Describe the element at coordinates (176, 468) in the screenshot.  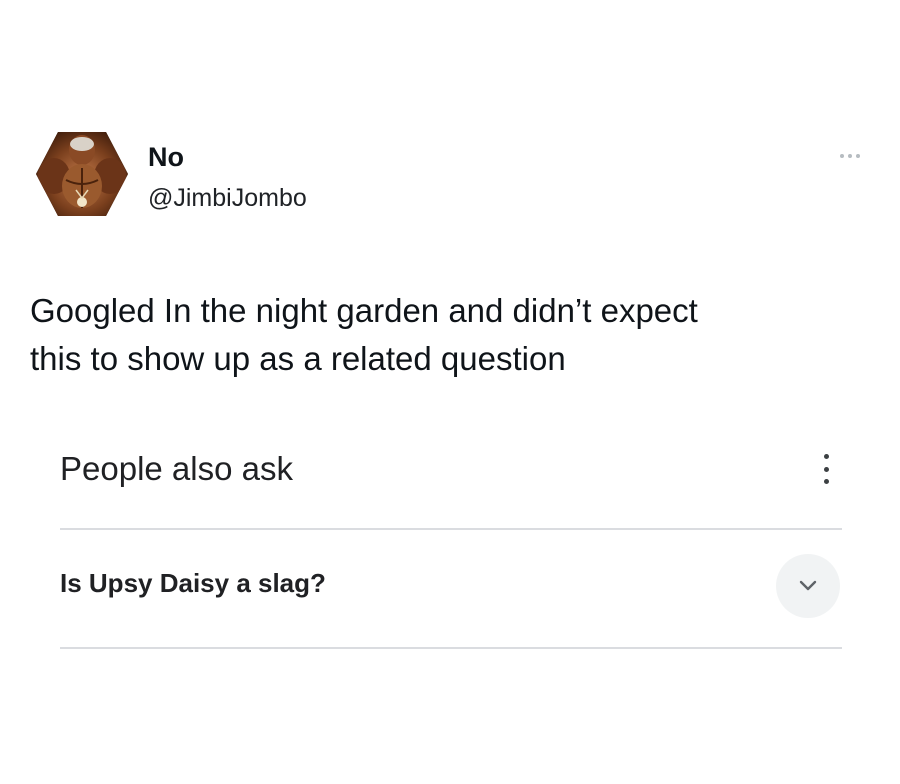
I see `people-also-ask-title: People also ask` at that location.